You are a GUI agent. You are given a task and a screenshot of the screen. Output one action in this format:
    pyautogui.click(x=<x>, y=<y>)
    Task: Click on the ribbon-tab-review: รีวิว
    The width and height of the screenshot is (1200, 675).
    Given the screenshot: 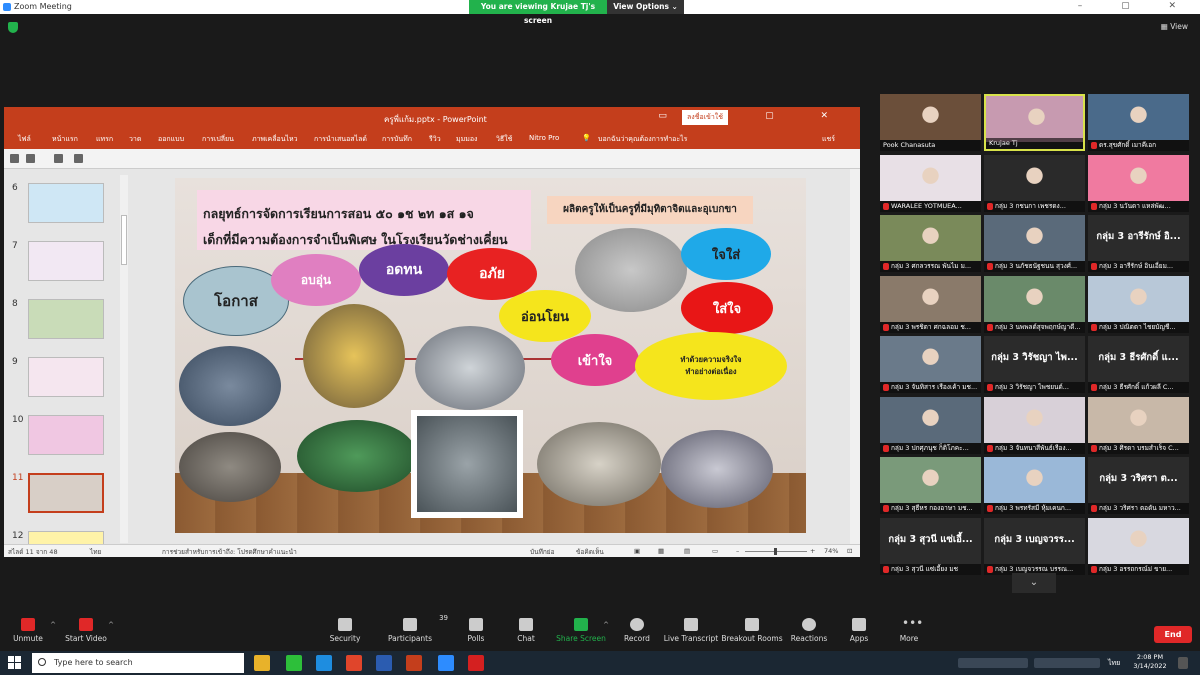 What is the action you would take?
    pyautogui.click(x=435, y=139)
    